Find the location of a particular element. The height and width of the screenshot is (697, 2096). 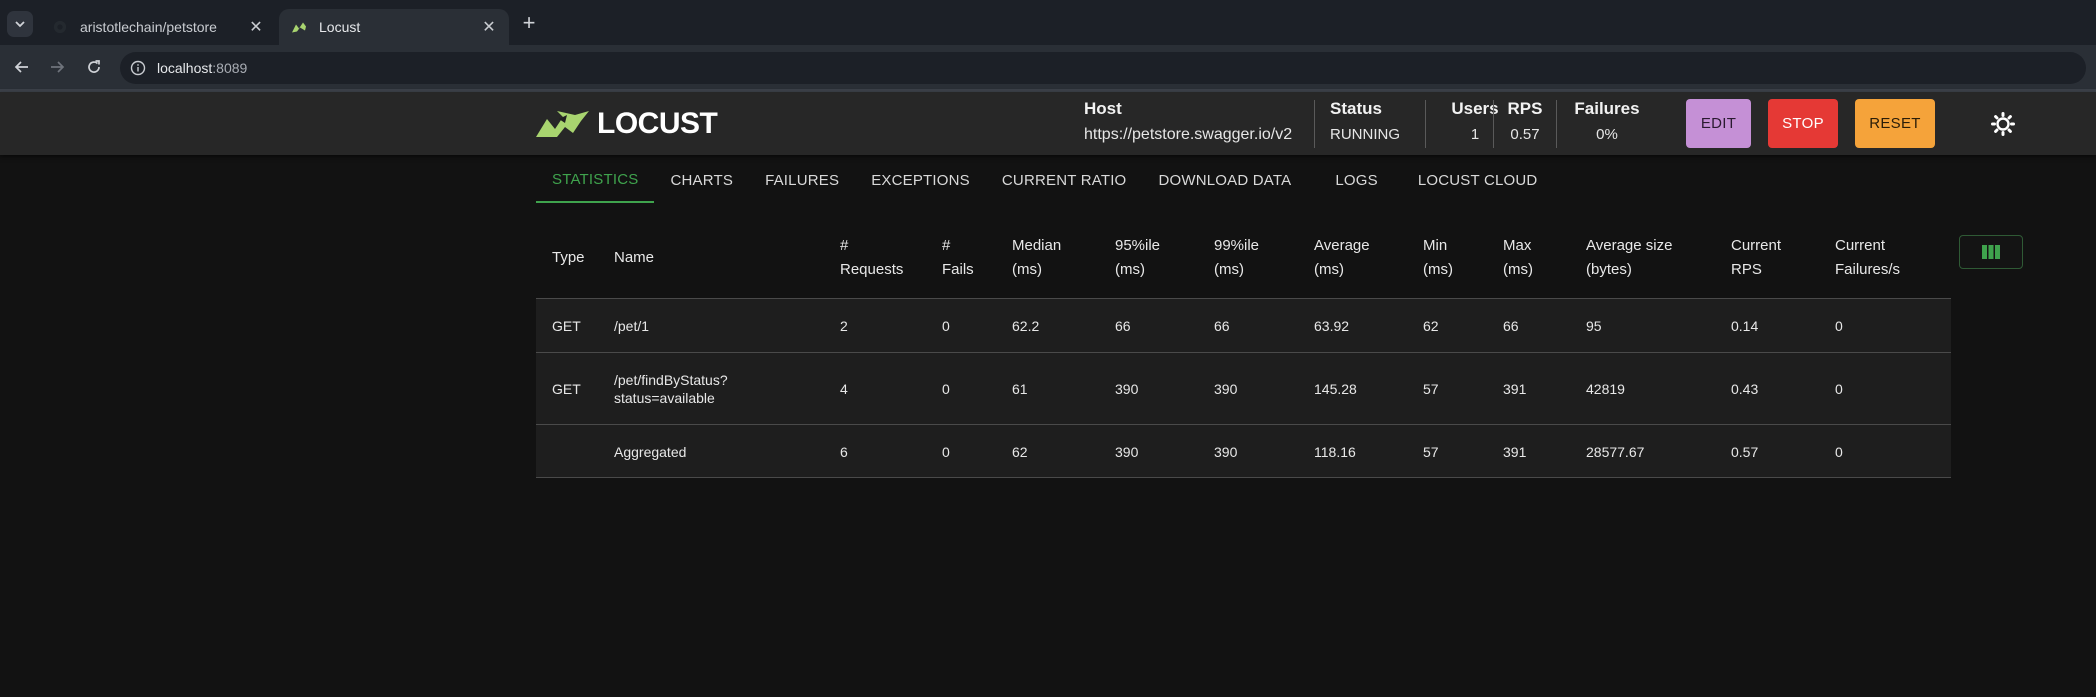

arrow-left-icon is located at coordinates (21, 67).